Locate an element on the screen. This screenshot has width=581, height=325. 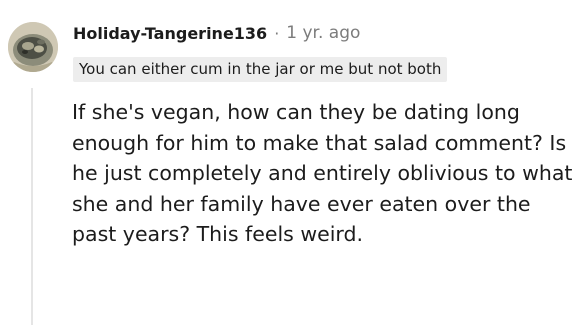
comment-header: Holiday-Tangerine136 · 1 yr. ago is located at coordinates (216, 33).